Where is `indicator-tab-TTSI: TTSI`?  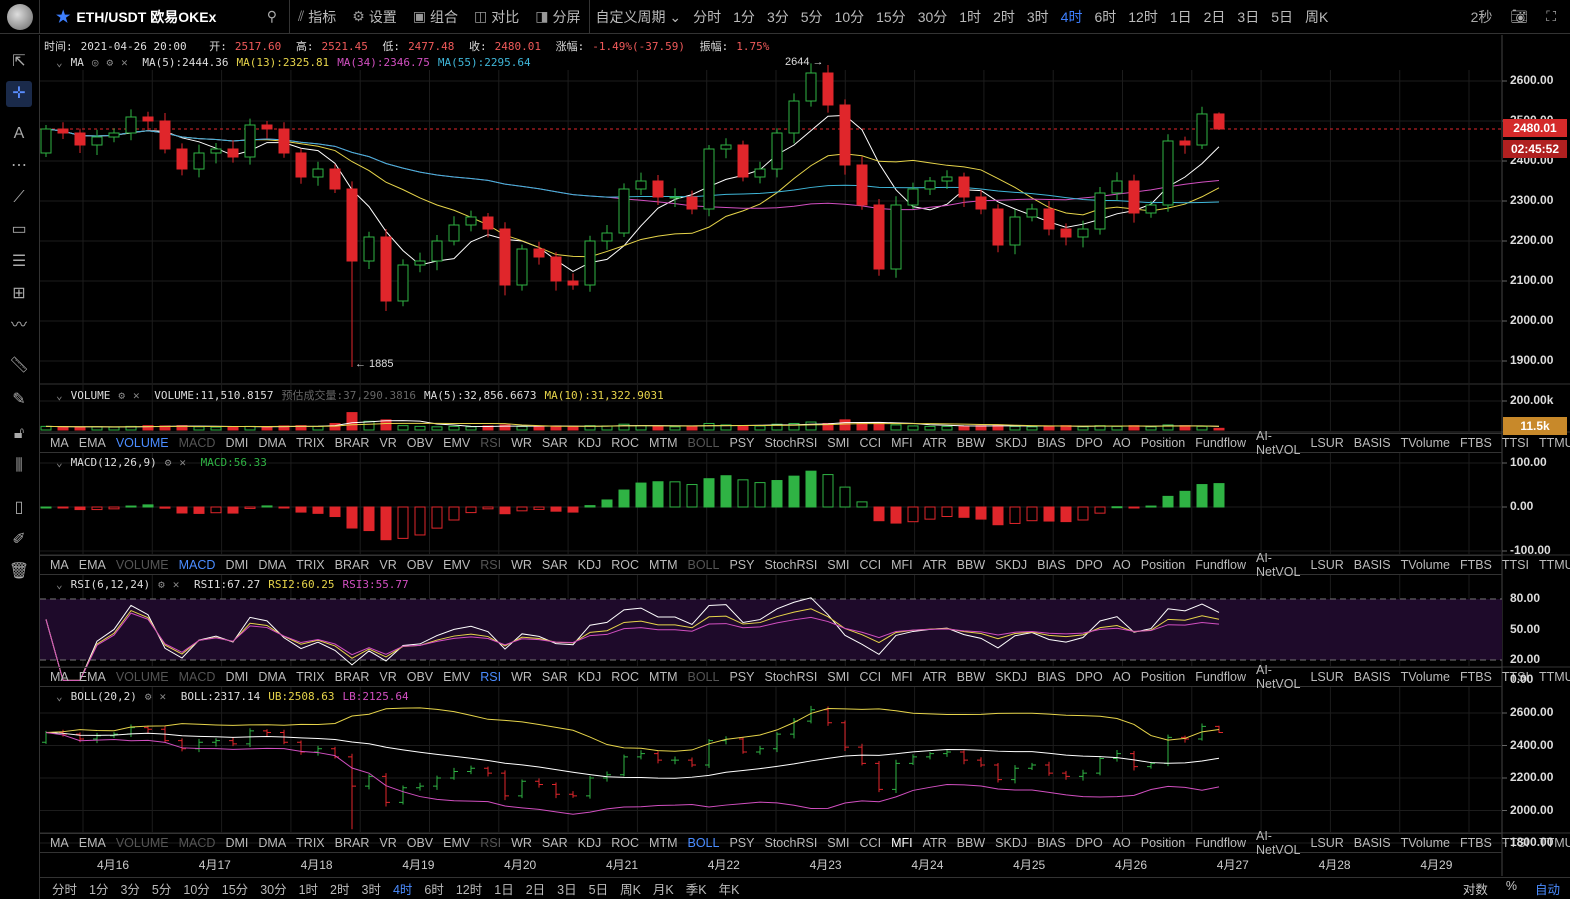 indicator-tab-TTSI: TTSI is located at coordinates (1515, 565).